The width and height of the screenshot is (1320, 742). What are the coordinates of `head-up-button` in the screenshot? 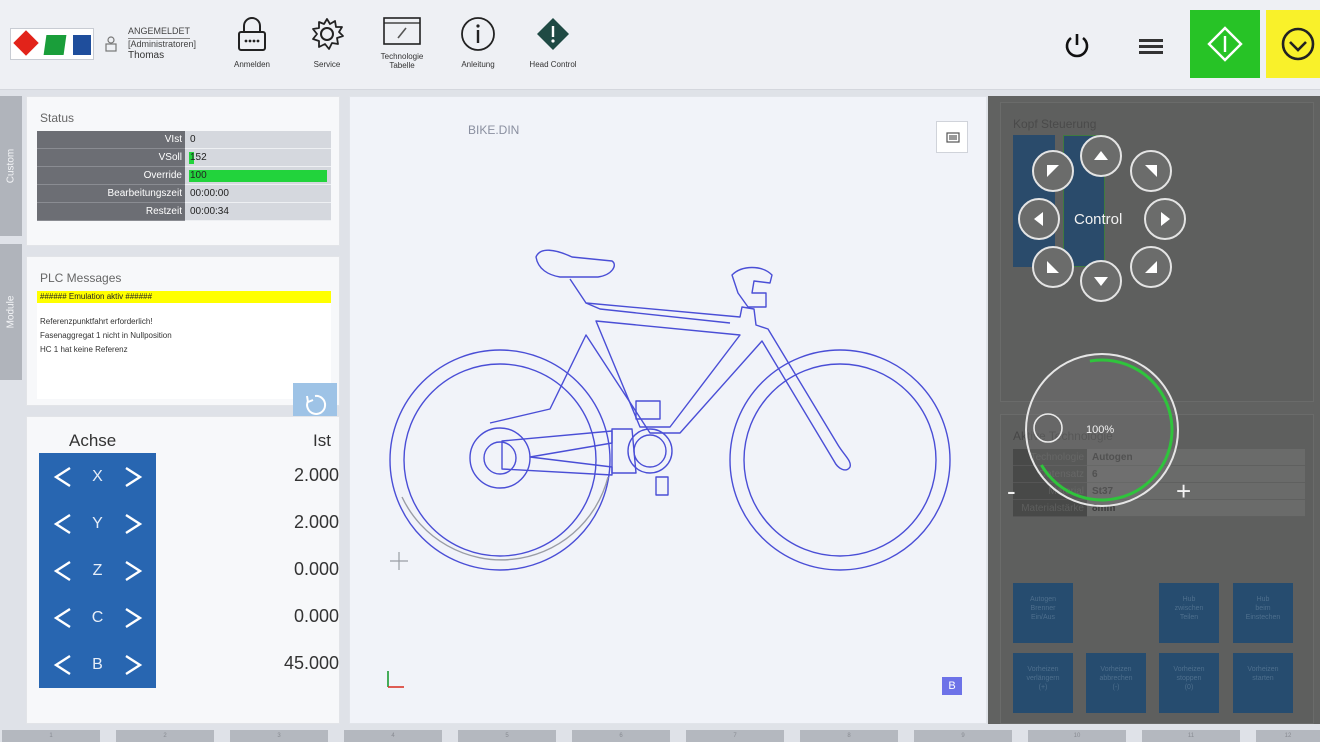 It's located at (1101, 156).